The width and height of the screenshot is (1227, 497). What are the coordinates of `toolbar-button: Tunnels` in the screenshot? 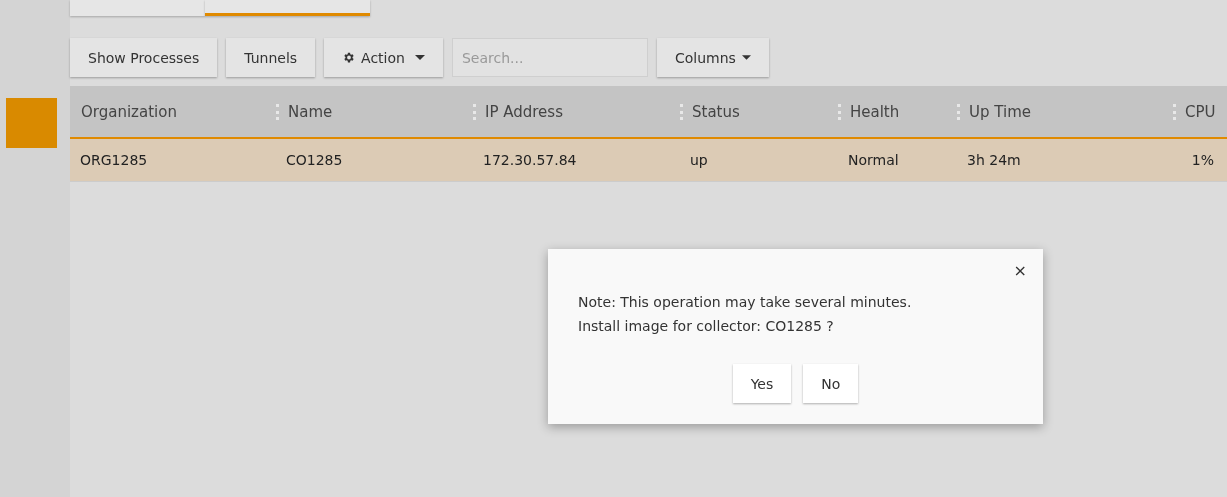 It's located at (271, 57).